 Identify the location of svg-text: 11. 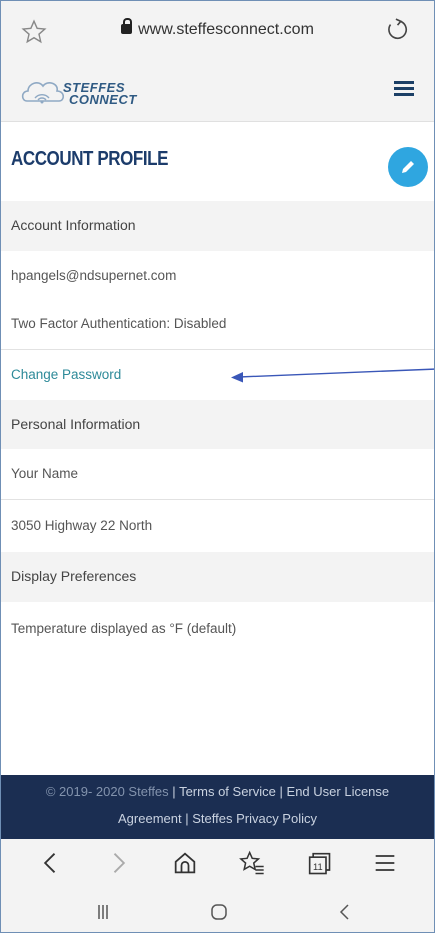
(318, 867).